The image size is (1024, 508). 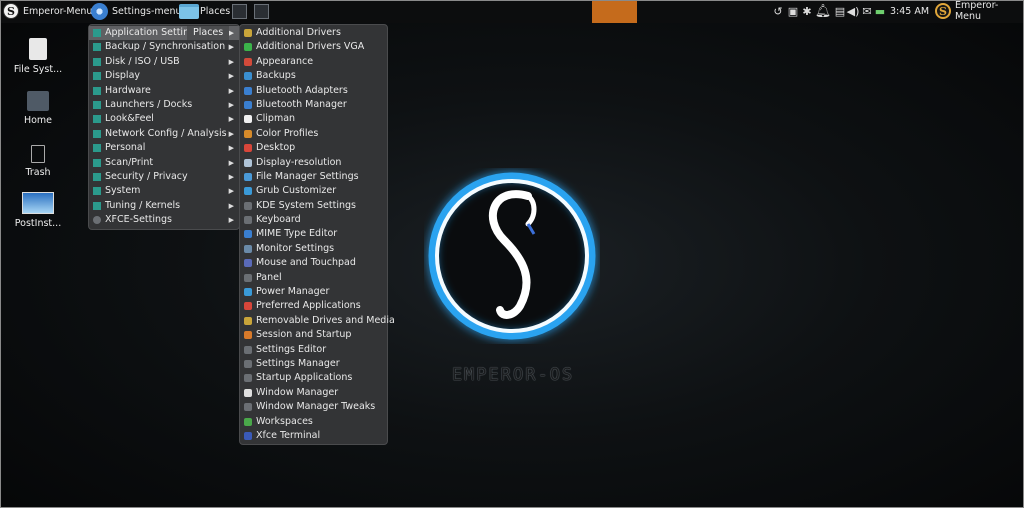 What do you see at coordinates (164, 91) in the screenshot?
I see `settings-menu-item: Hardware ▶` at bounding box center [164, 91].